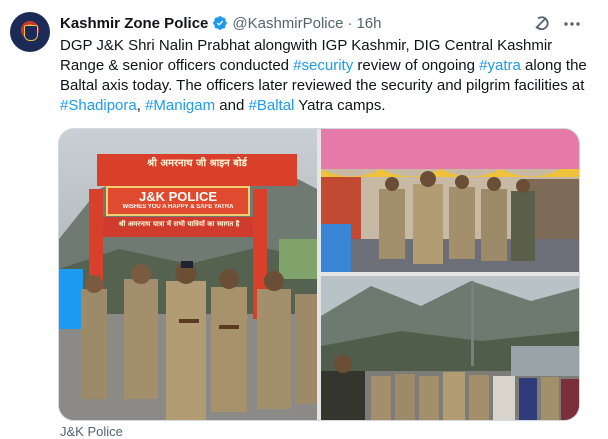 The image size is (608, 439). Describe the element at coordinates (340, 105) in the screenshot. I see `tweet-text-segment: Yatra camps.` at that location.